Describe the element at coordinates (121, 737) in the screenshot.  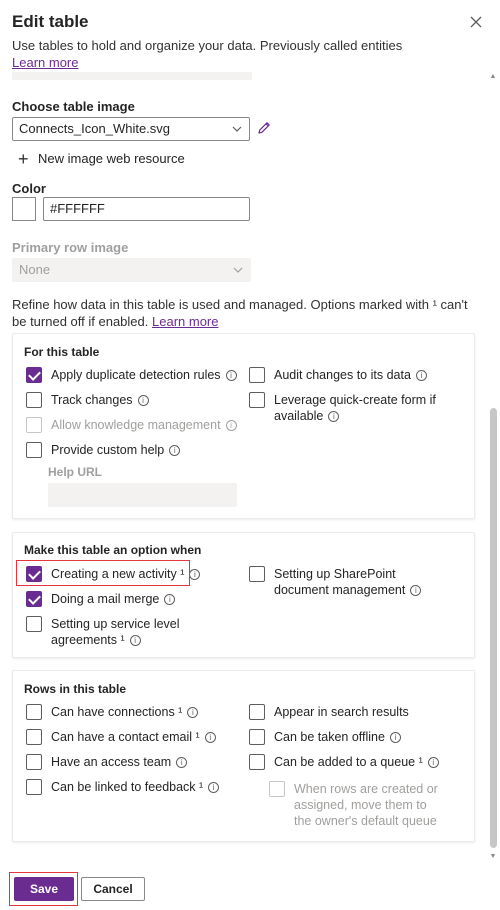
I see `option-contact-email: Can have a contact email ¹i` at that location.